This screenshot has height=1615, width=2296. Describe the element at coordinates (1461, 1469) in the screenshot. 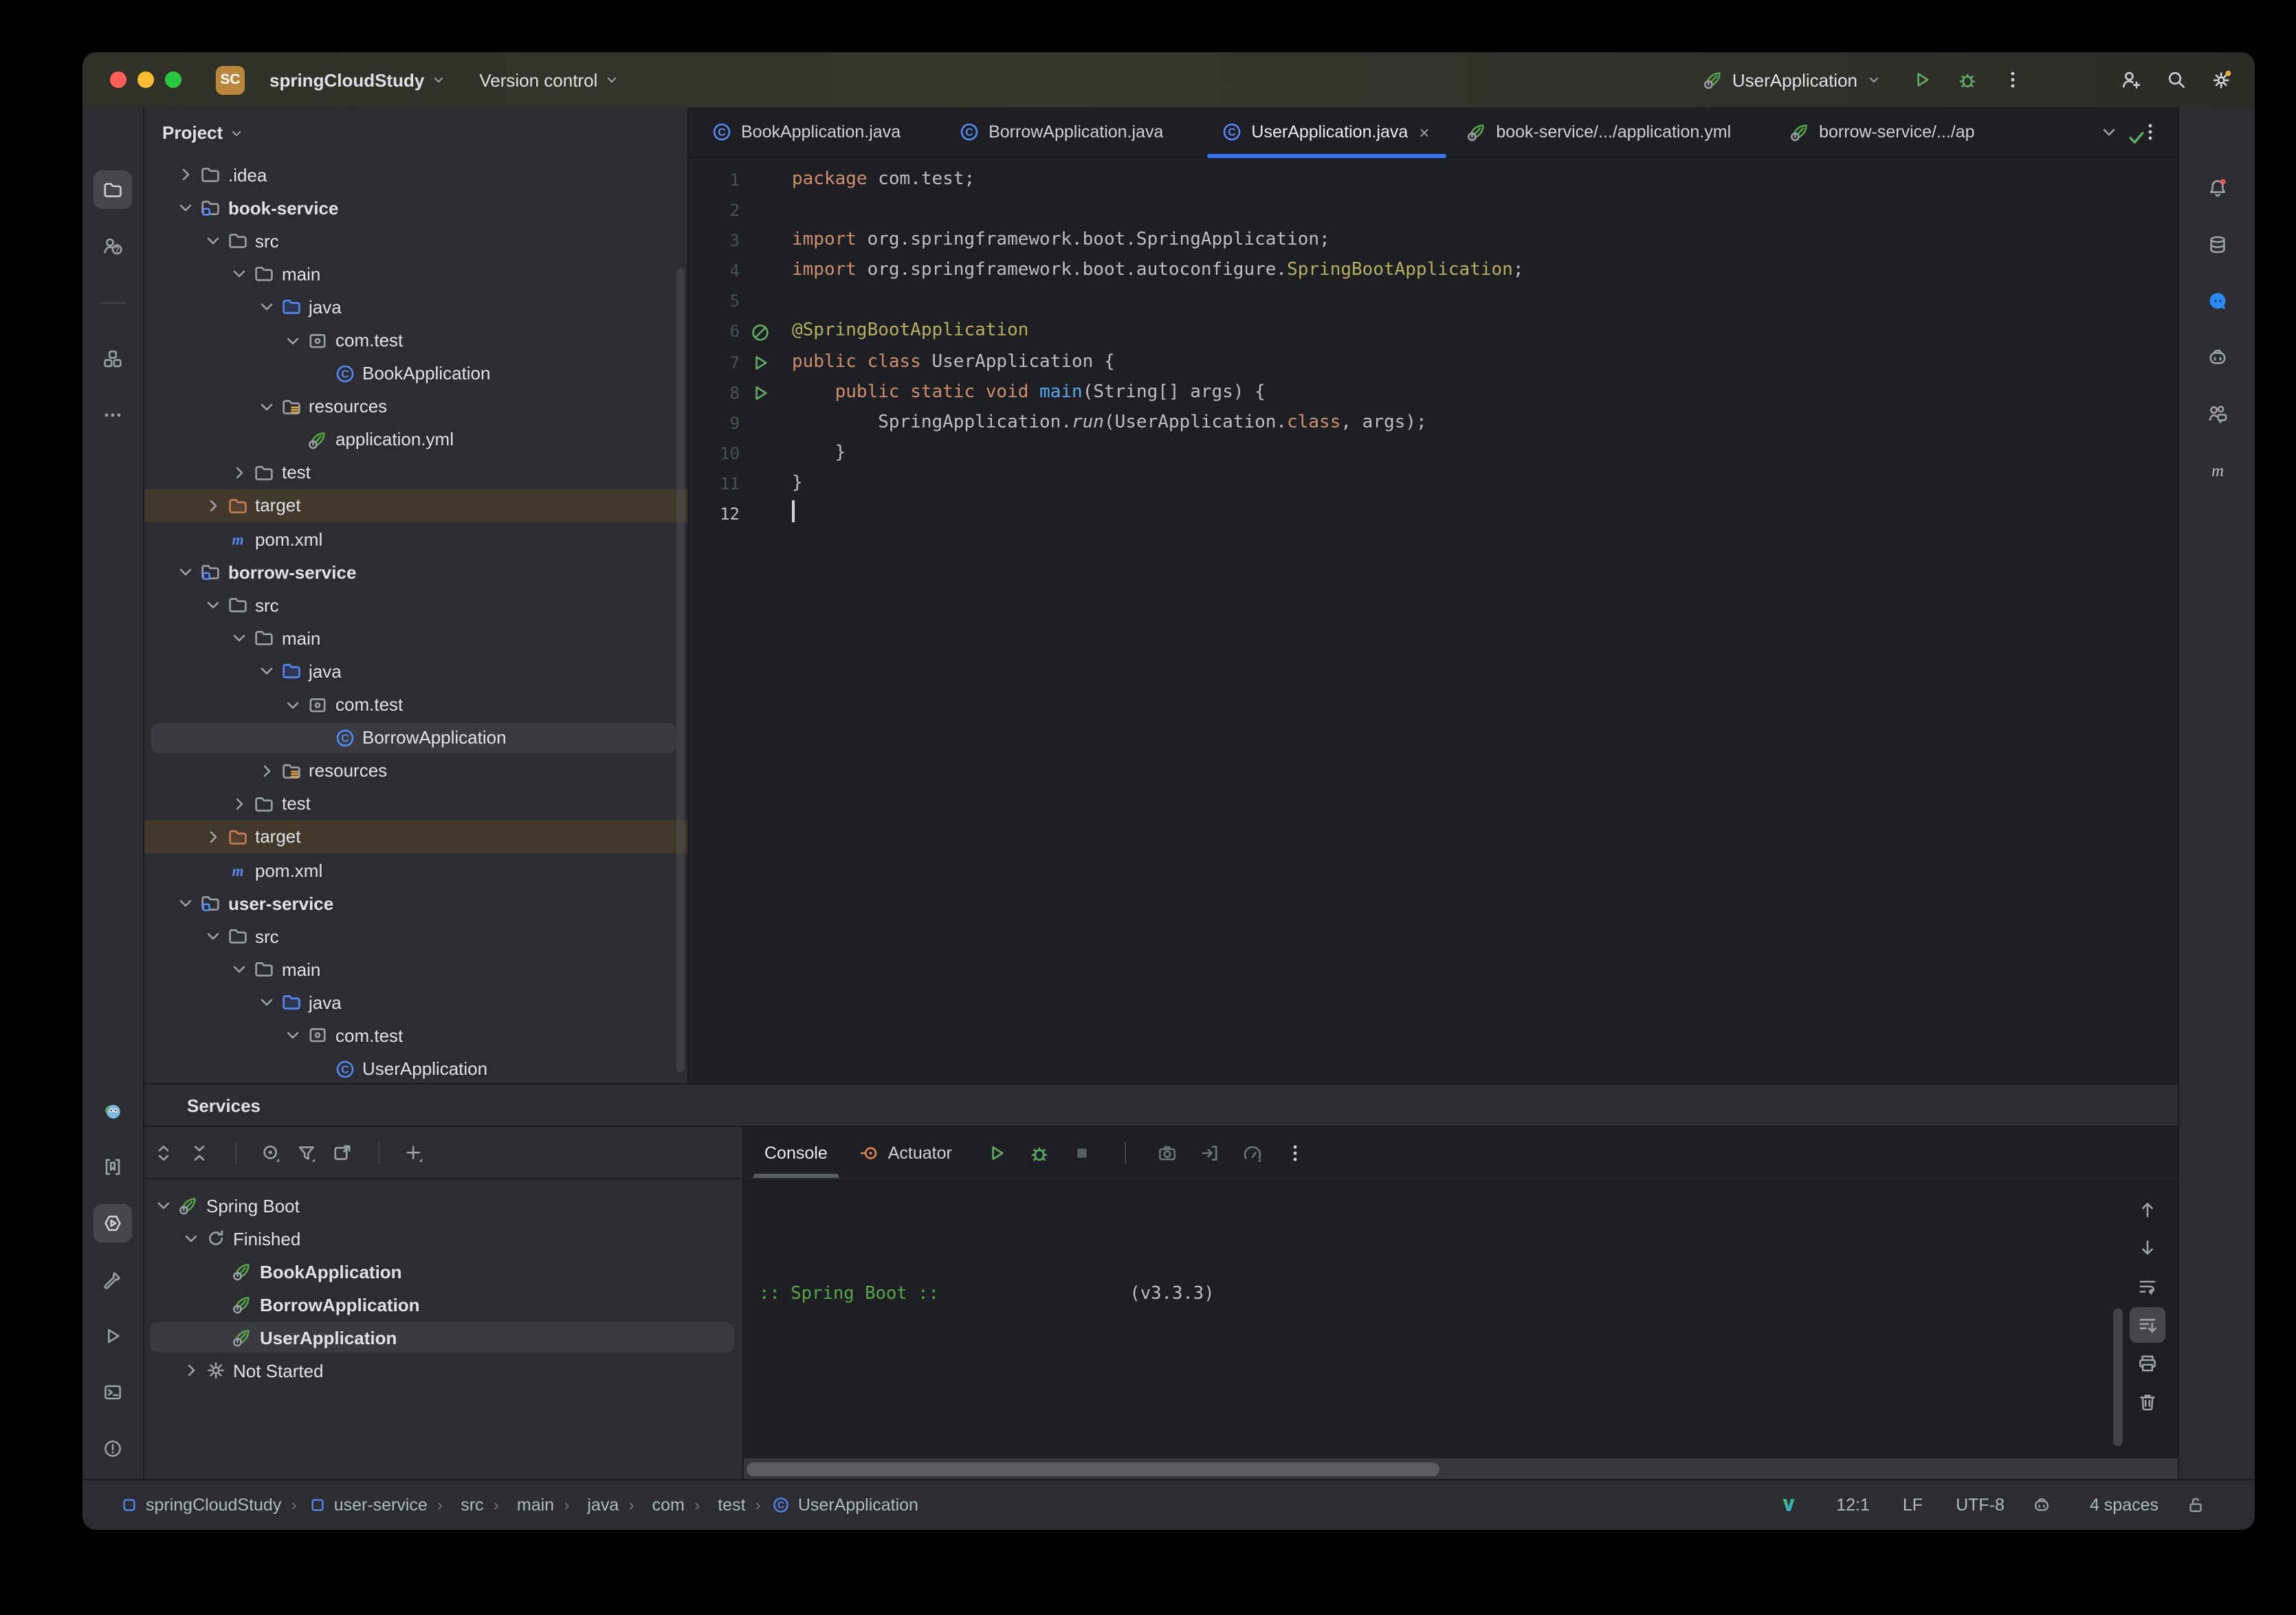

I see `console-horizontal-scrollbar` at that location.